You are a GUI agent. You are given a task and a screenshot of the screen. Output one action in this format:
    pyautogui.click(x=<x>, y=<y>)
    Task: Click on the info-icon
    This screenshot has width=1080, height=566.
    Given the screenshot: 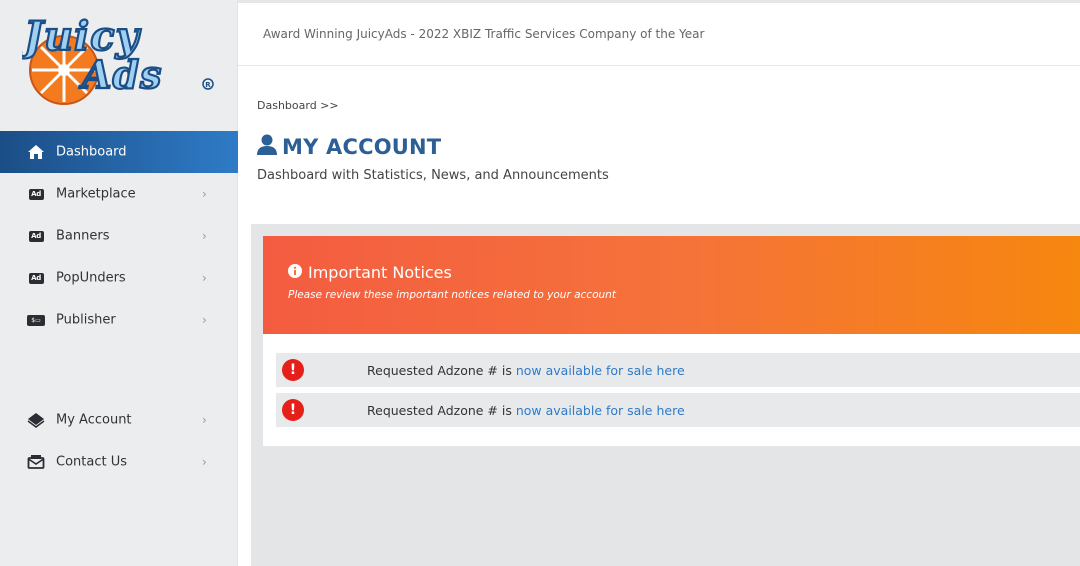 What is the action you would take?
    pyautogui.click(x=295, y=272)
    